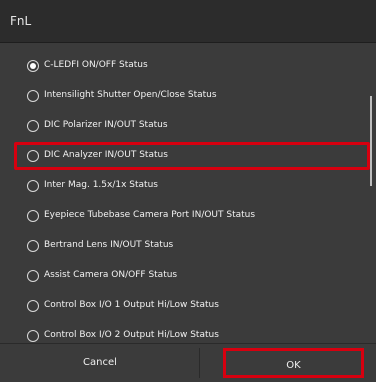 The image size is (376, 382). What do you see at coordinates (193, 187) in the screenshot?
I see `option-row: Inter Mag. 1.5x/1x Status` at bounding box center [193, 187].